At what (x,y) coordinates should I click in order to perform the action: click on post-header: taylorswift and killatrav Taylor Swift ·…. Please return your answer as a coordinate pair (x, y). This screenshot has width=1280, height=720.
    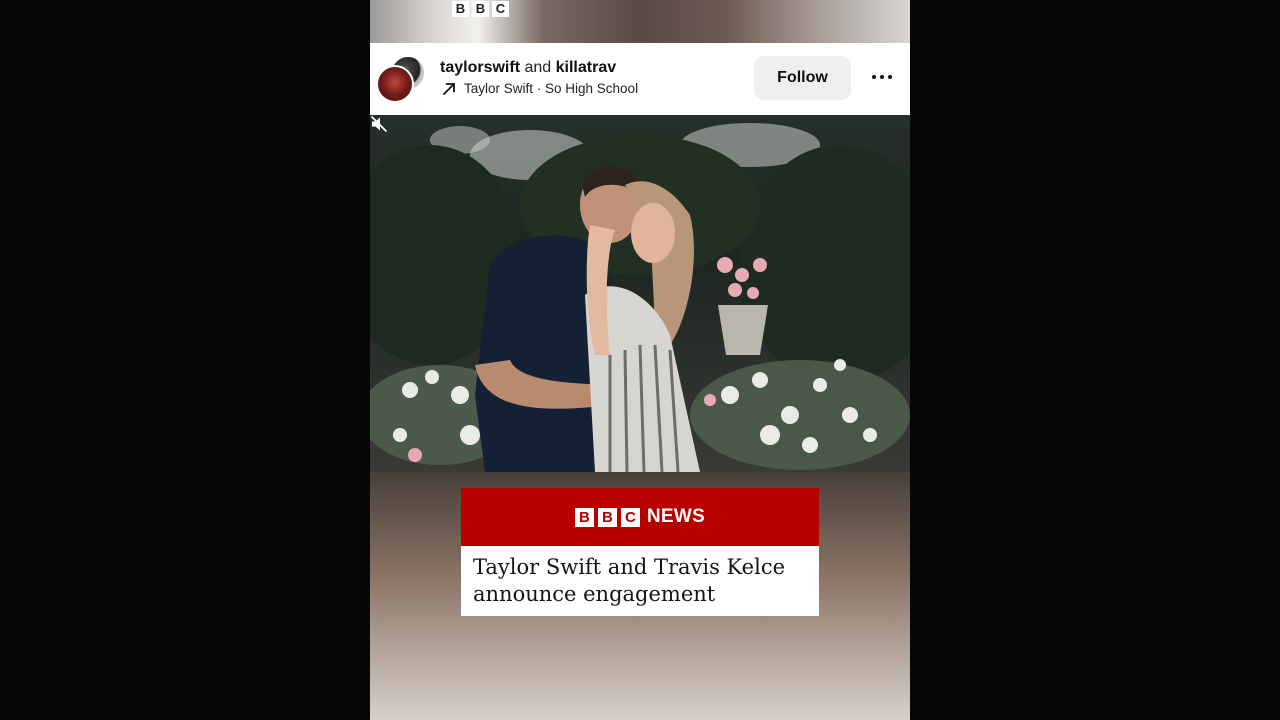
    Looking at the image, I should click on (640, 79).